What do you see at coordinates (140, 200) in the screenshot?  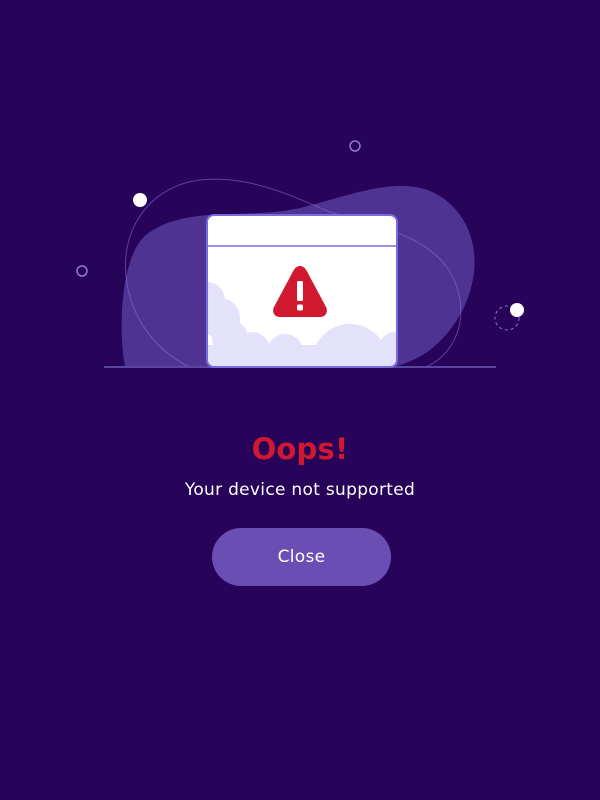 I see `dot-white-left` at bounding box center [140, 200].